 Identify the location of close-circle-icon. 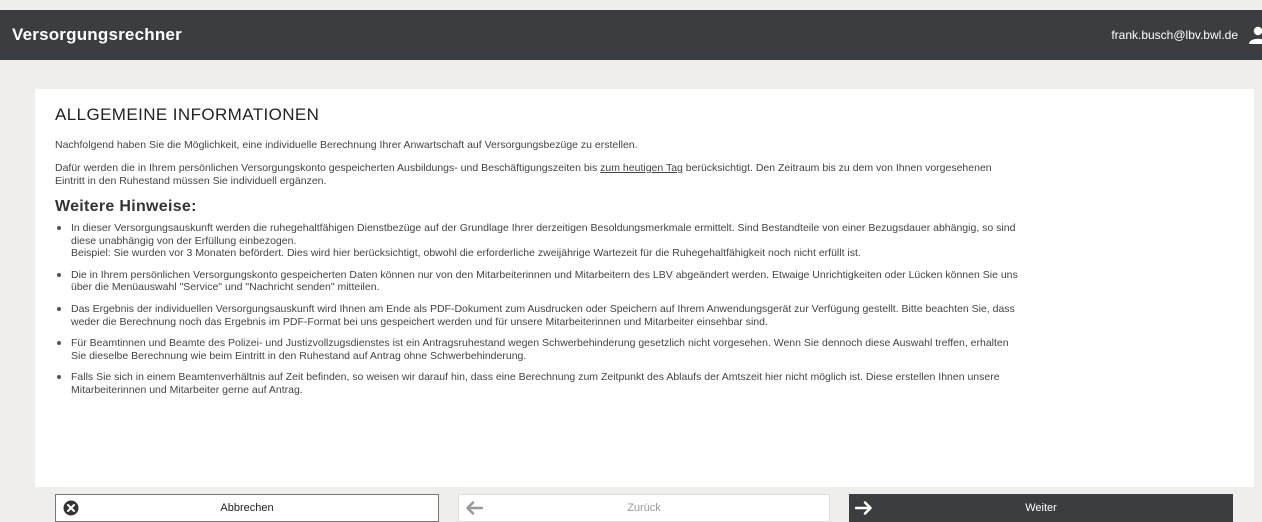
(71, 508).